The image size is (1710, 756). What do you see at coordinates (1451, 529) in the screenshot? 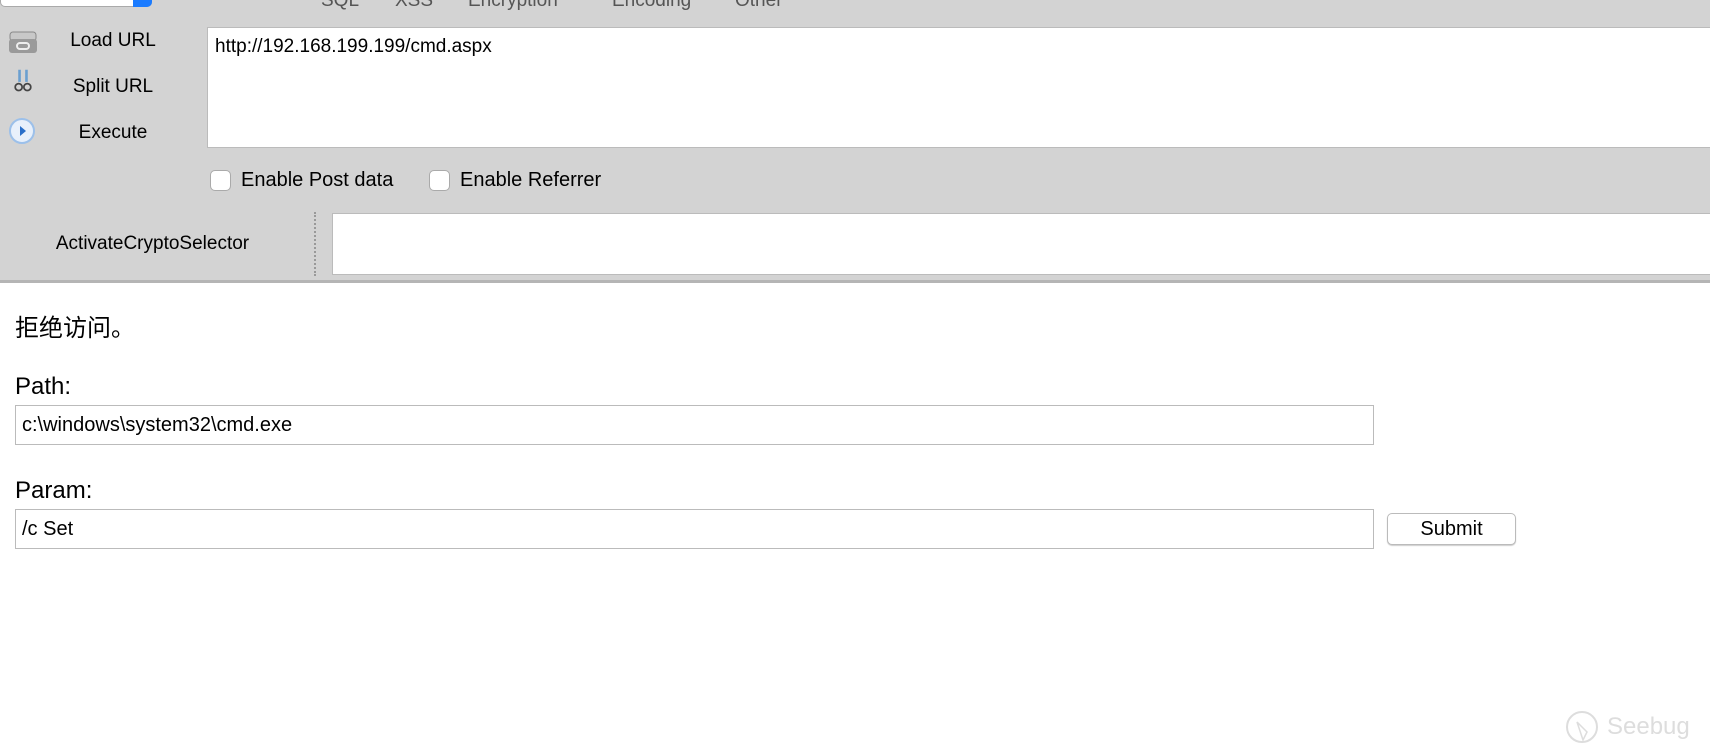
I see `submit-button: Submit` at bounding box center [1451, 529].